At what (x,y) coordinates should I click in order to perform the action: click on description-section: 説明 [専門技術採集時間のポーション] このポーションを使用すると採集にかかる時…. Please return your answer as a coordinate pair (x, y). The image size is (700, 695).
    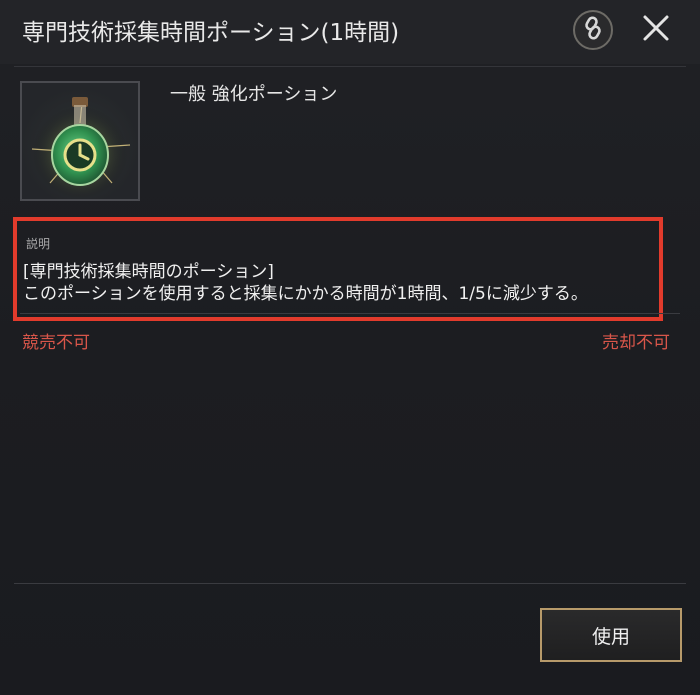
    Looking at the image, I should click on (338, 269).